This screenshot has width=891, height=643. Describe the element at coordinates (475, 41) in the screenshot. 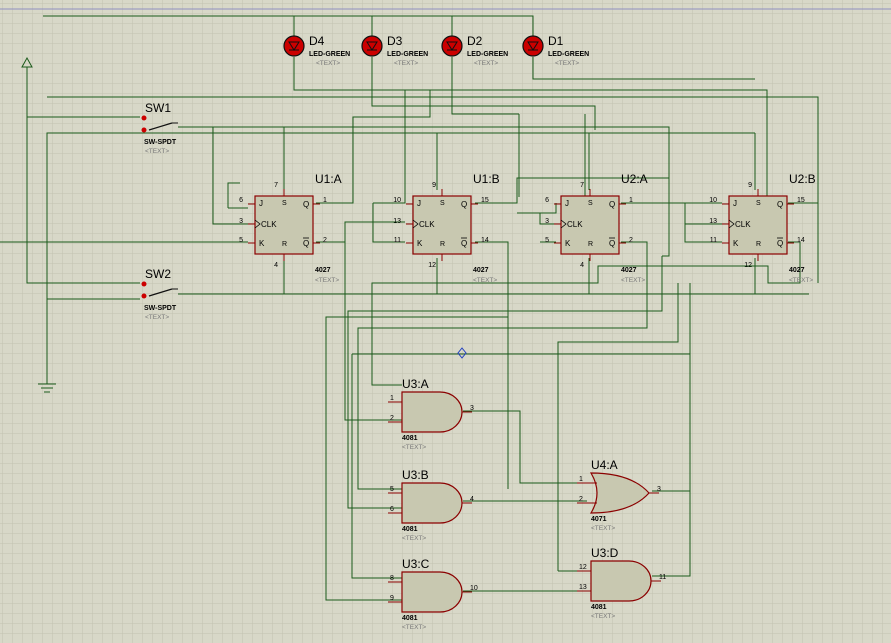

I see `led-ref-label: D2` at that location.